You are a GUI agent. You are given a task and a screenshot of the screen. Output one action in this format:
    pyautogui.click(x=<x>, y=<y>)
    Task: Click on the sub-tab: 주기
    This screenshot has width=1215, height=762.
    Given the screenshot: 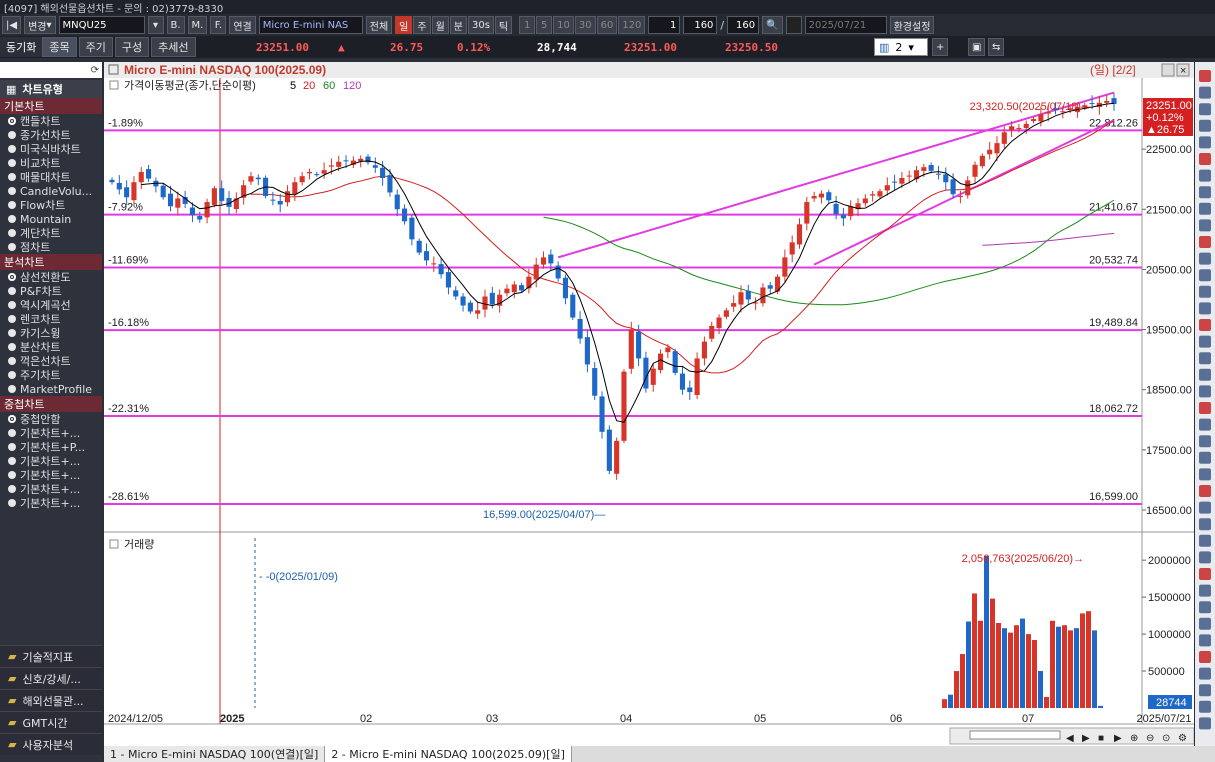 What is the action you would take?
    pyautogui.click(x=95, y=47)
    